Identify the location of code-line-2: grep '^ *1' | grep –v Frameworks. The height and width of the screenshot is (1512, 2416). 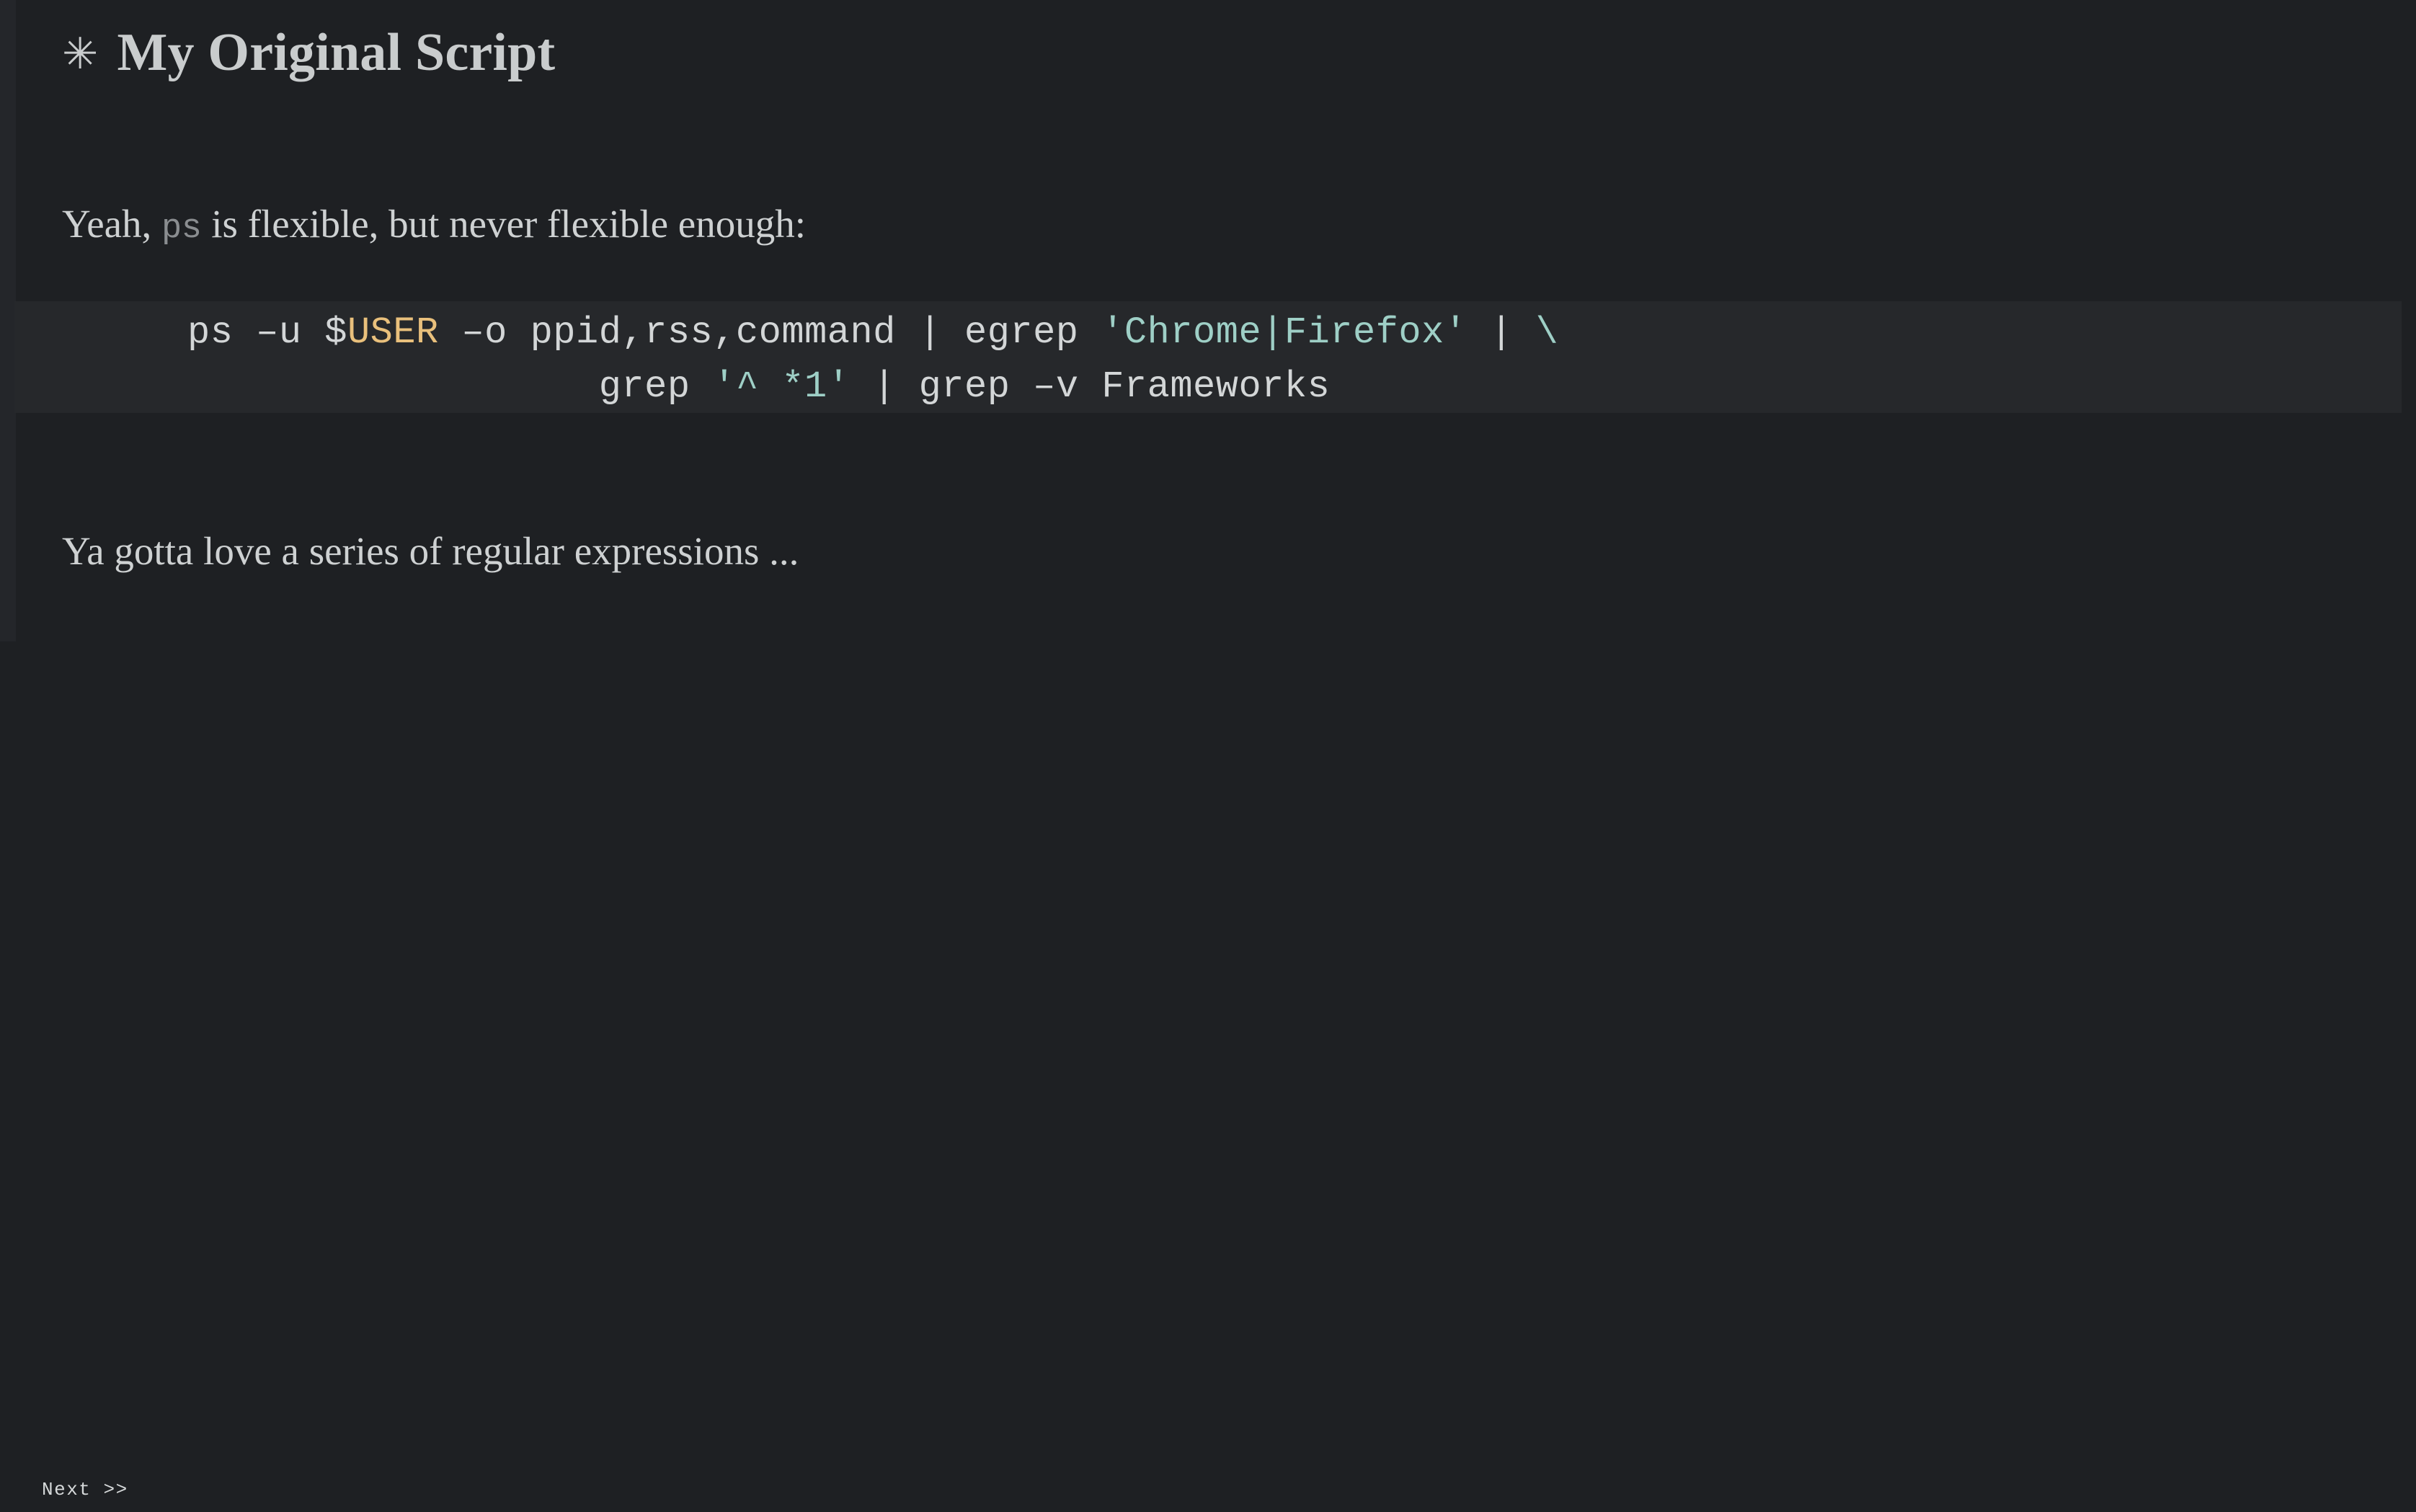
(1208, 387).